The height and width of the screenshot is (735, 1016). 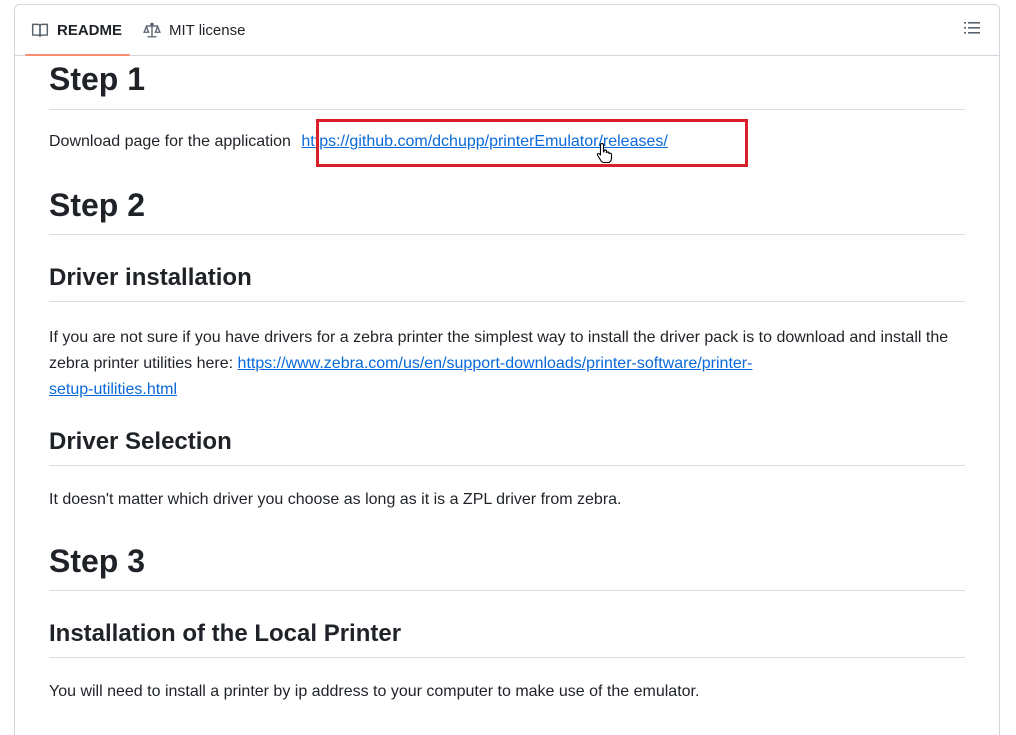 I want to click on heading-local-printer: Installation of the Local Printer, so click(x=225, y=633).